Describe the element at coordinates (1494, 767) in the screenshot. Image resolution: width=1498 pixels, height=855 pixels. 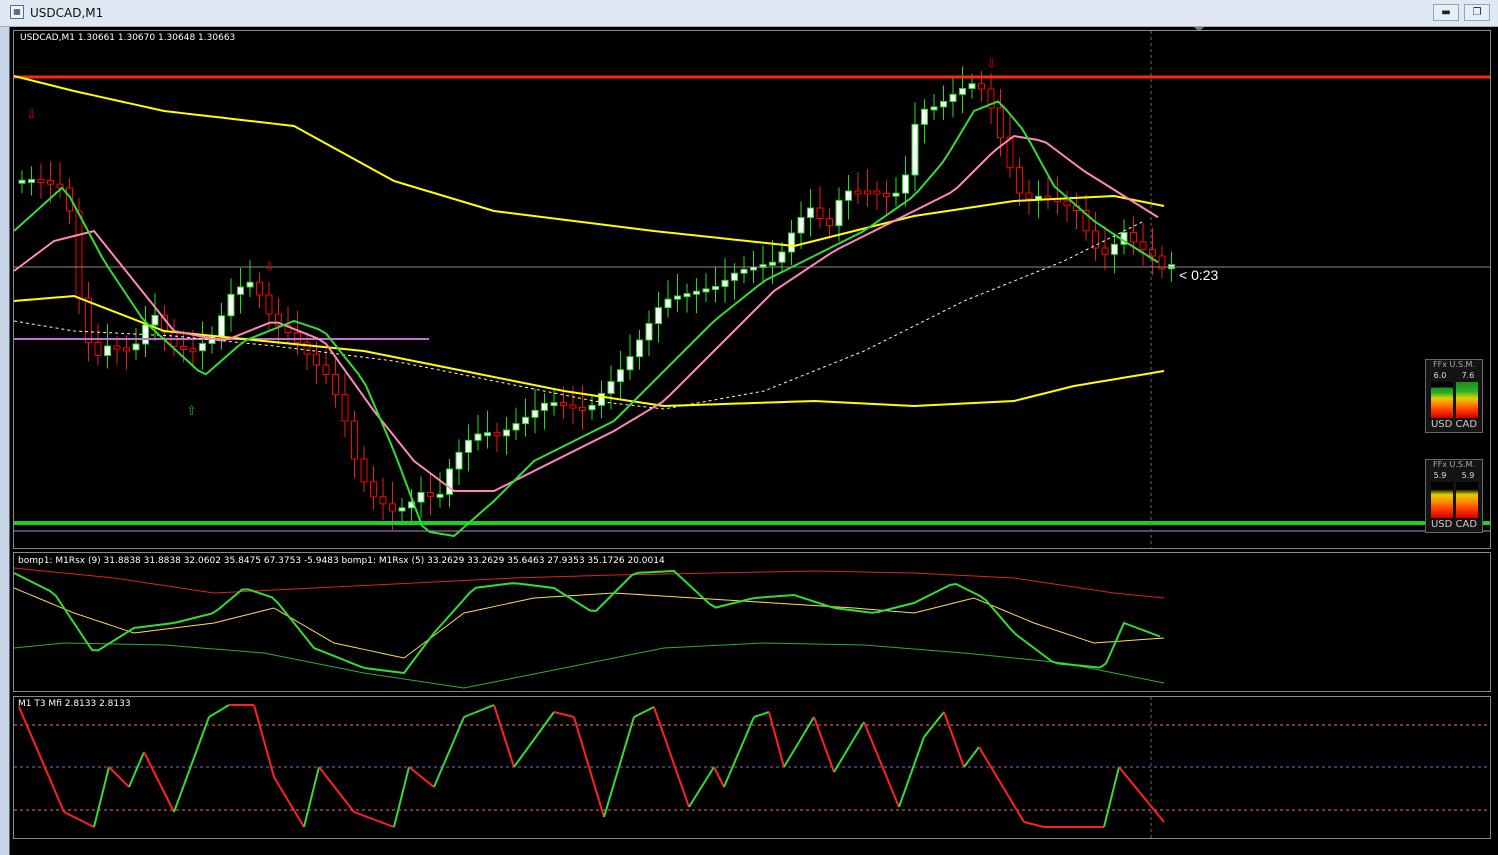
I see `mfi-axis` at that location.